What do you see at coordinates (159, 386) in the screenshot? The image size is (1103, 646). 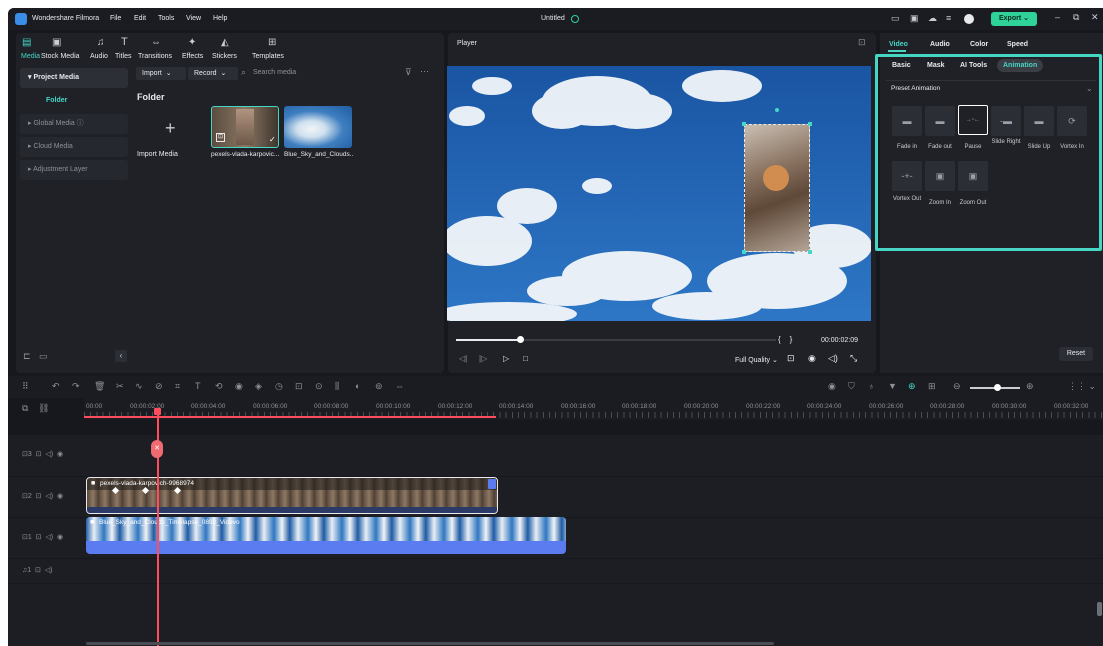 I see `disable-icon: ⊘` at bounding box center [159, 386].